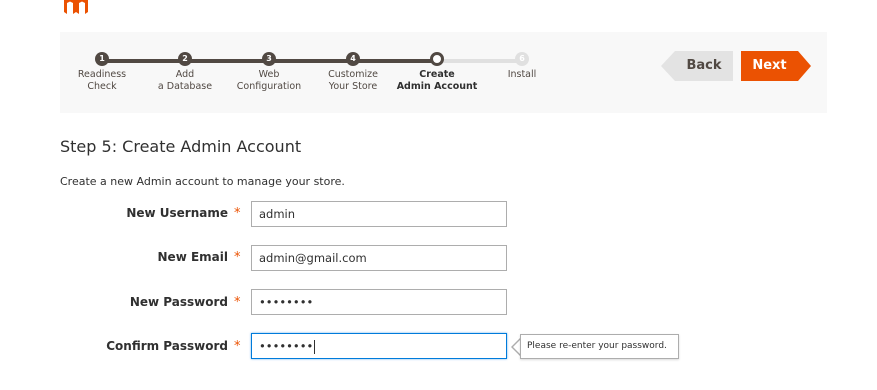 The height and width of the screenshot is (390, 877). Describe the element at coordinates (437, 59) in the screenshot. I see `current-step-indicator` at that location.